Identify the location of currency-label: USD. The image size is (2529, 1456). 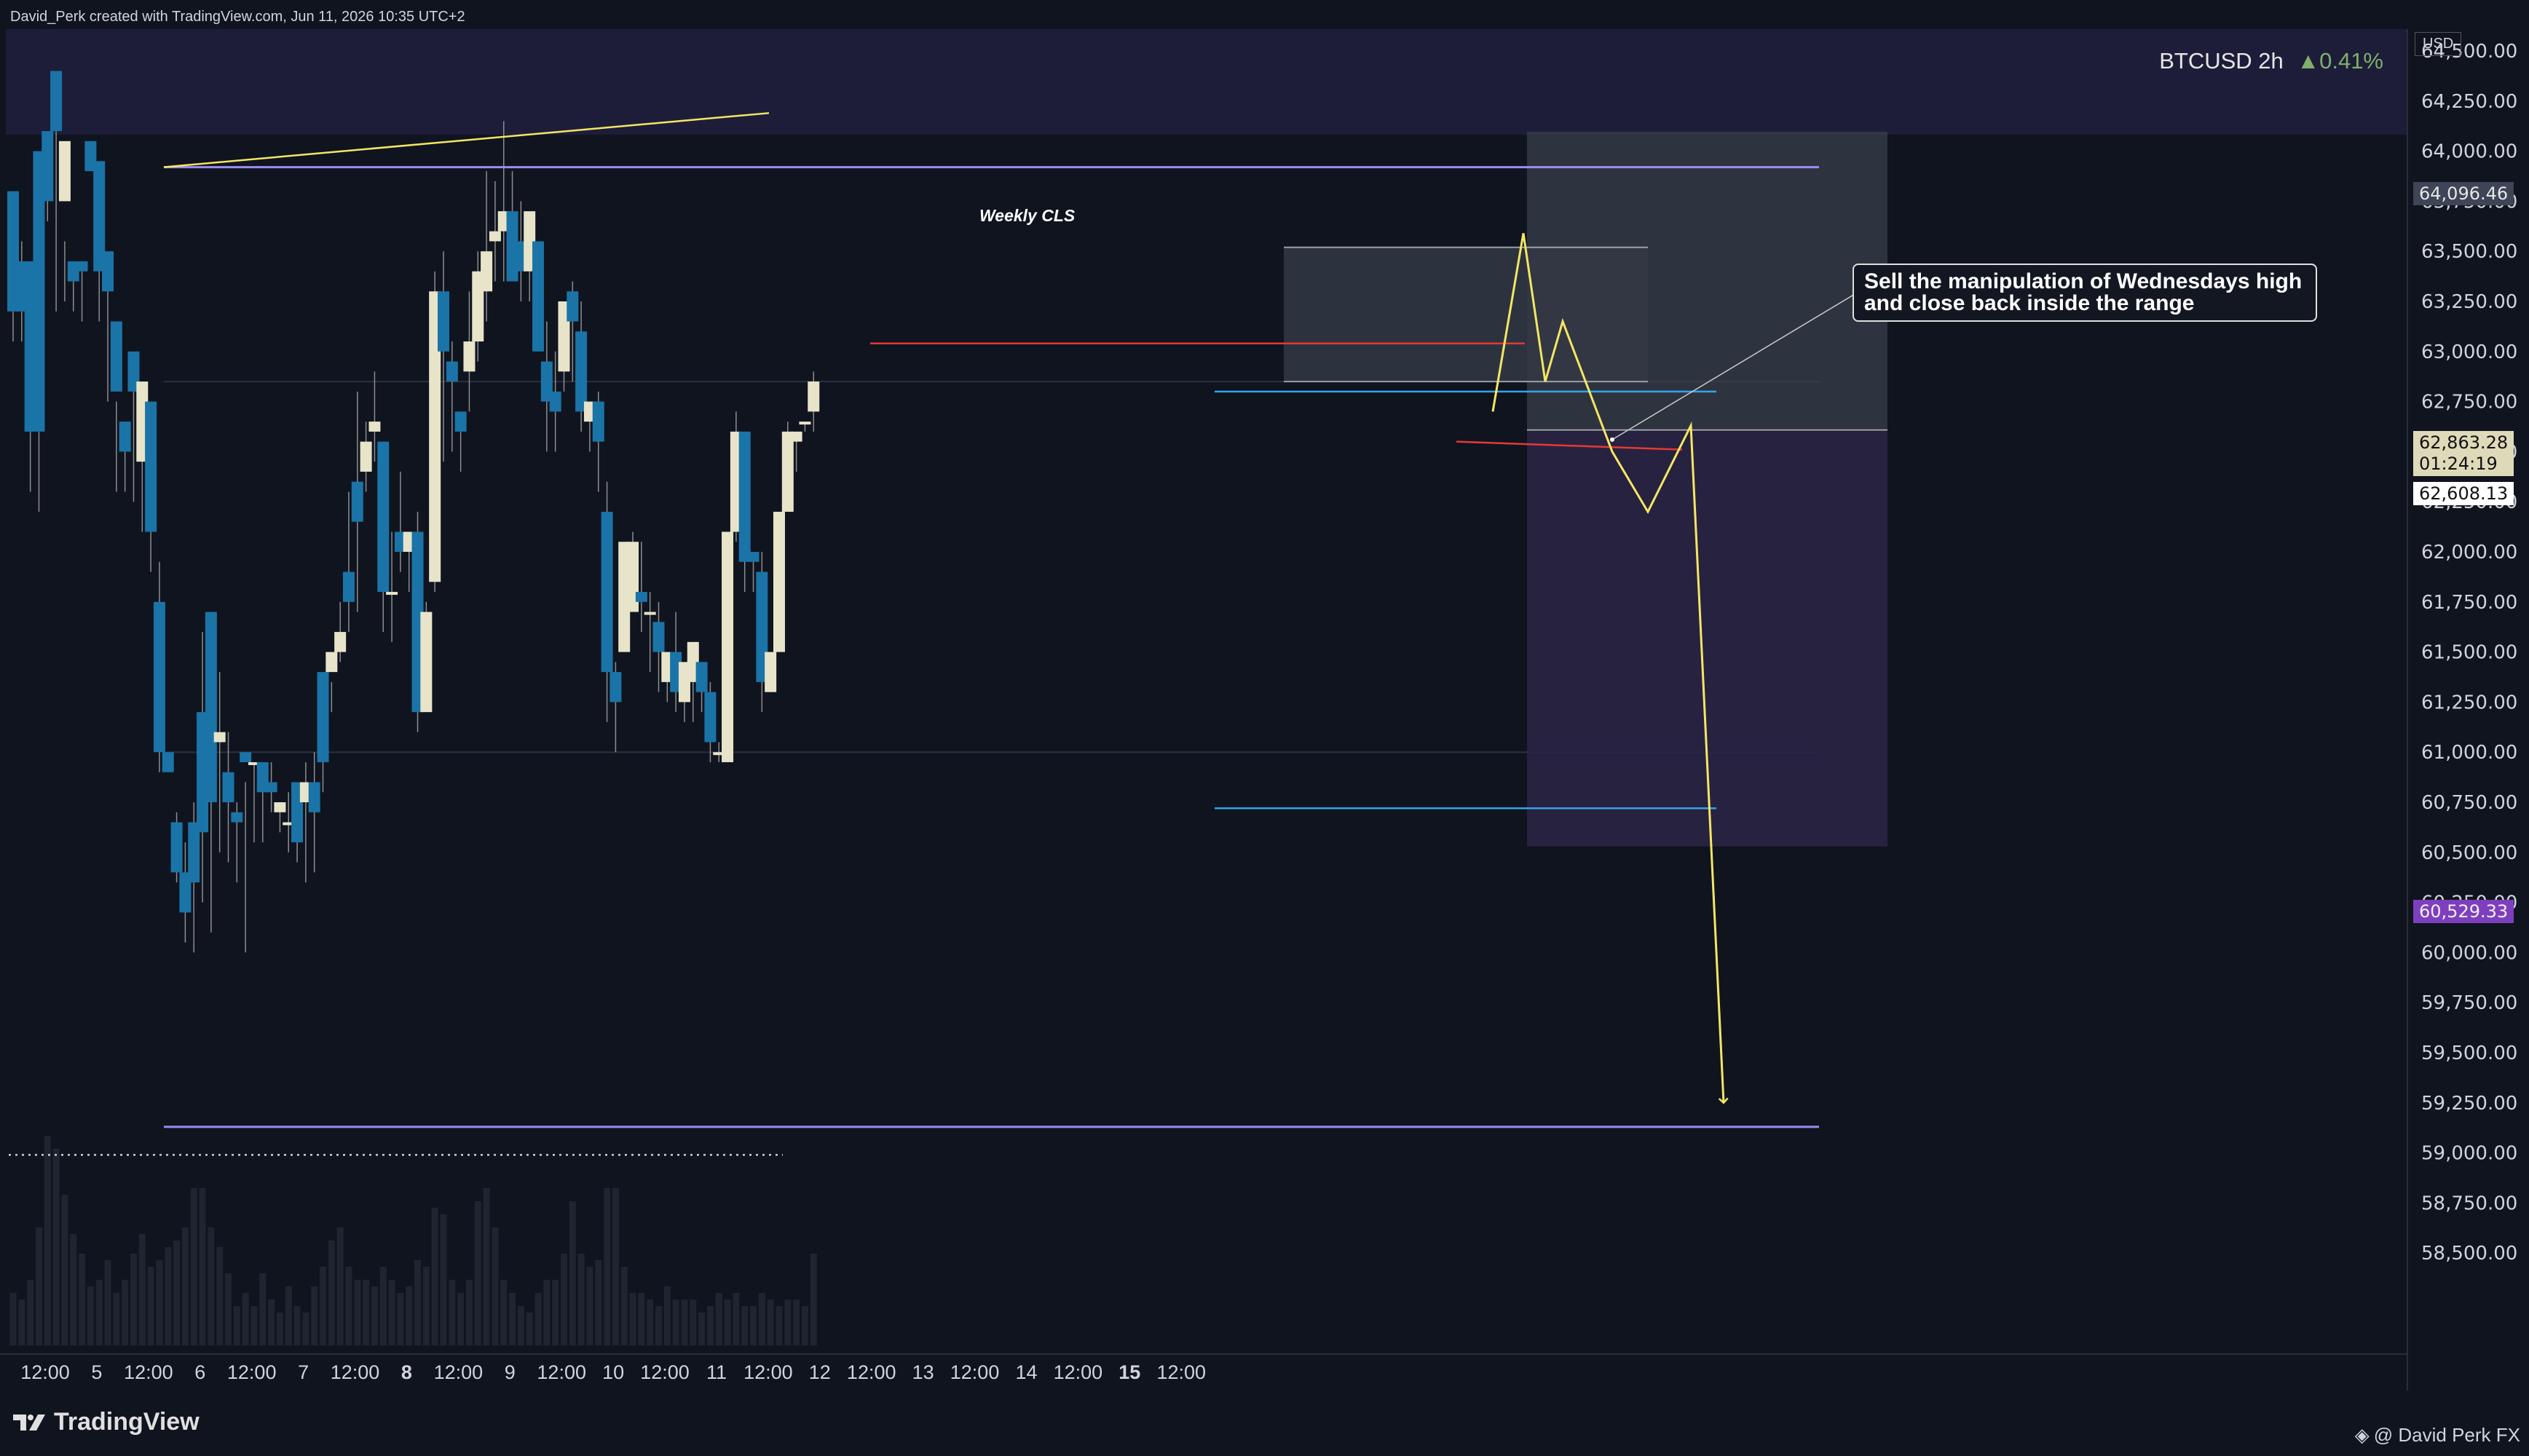
(2438, 44).